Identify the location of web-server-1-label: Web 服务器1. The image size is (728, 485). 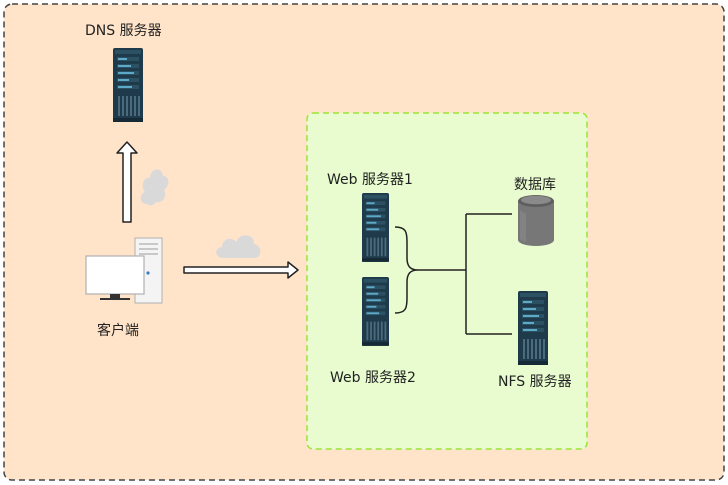
(370, 180).